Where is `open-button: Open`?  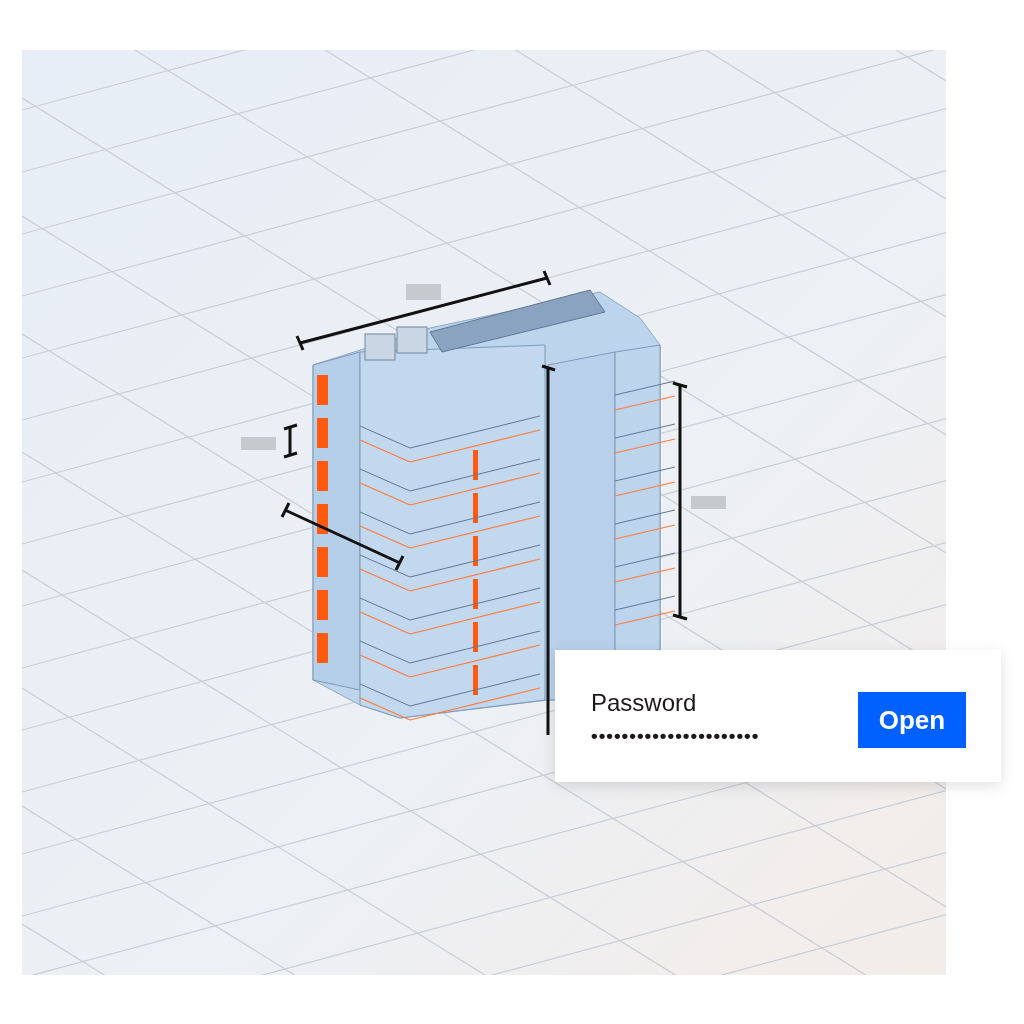 open-button: Open is located at coordinates (912, 720).